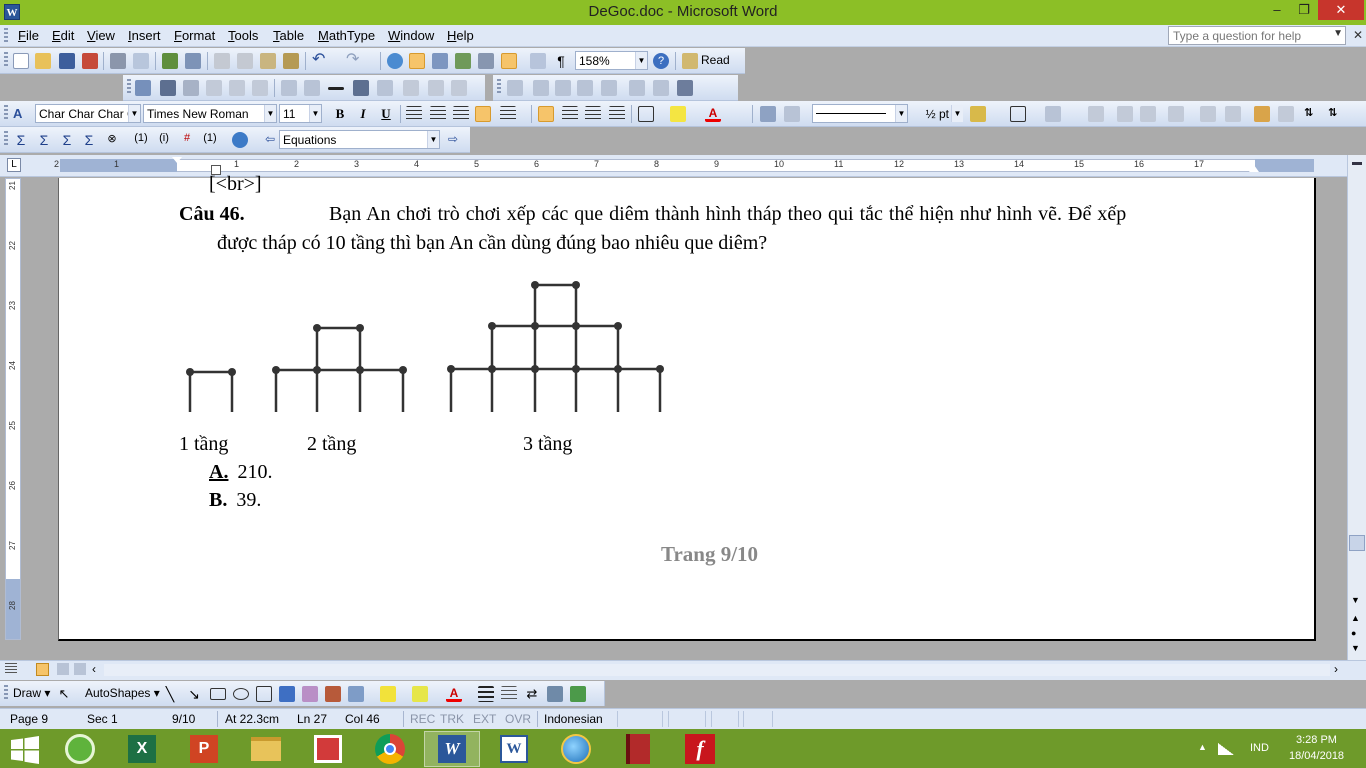  I want to click on line-spacing-icon, so click(508, 114).